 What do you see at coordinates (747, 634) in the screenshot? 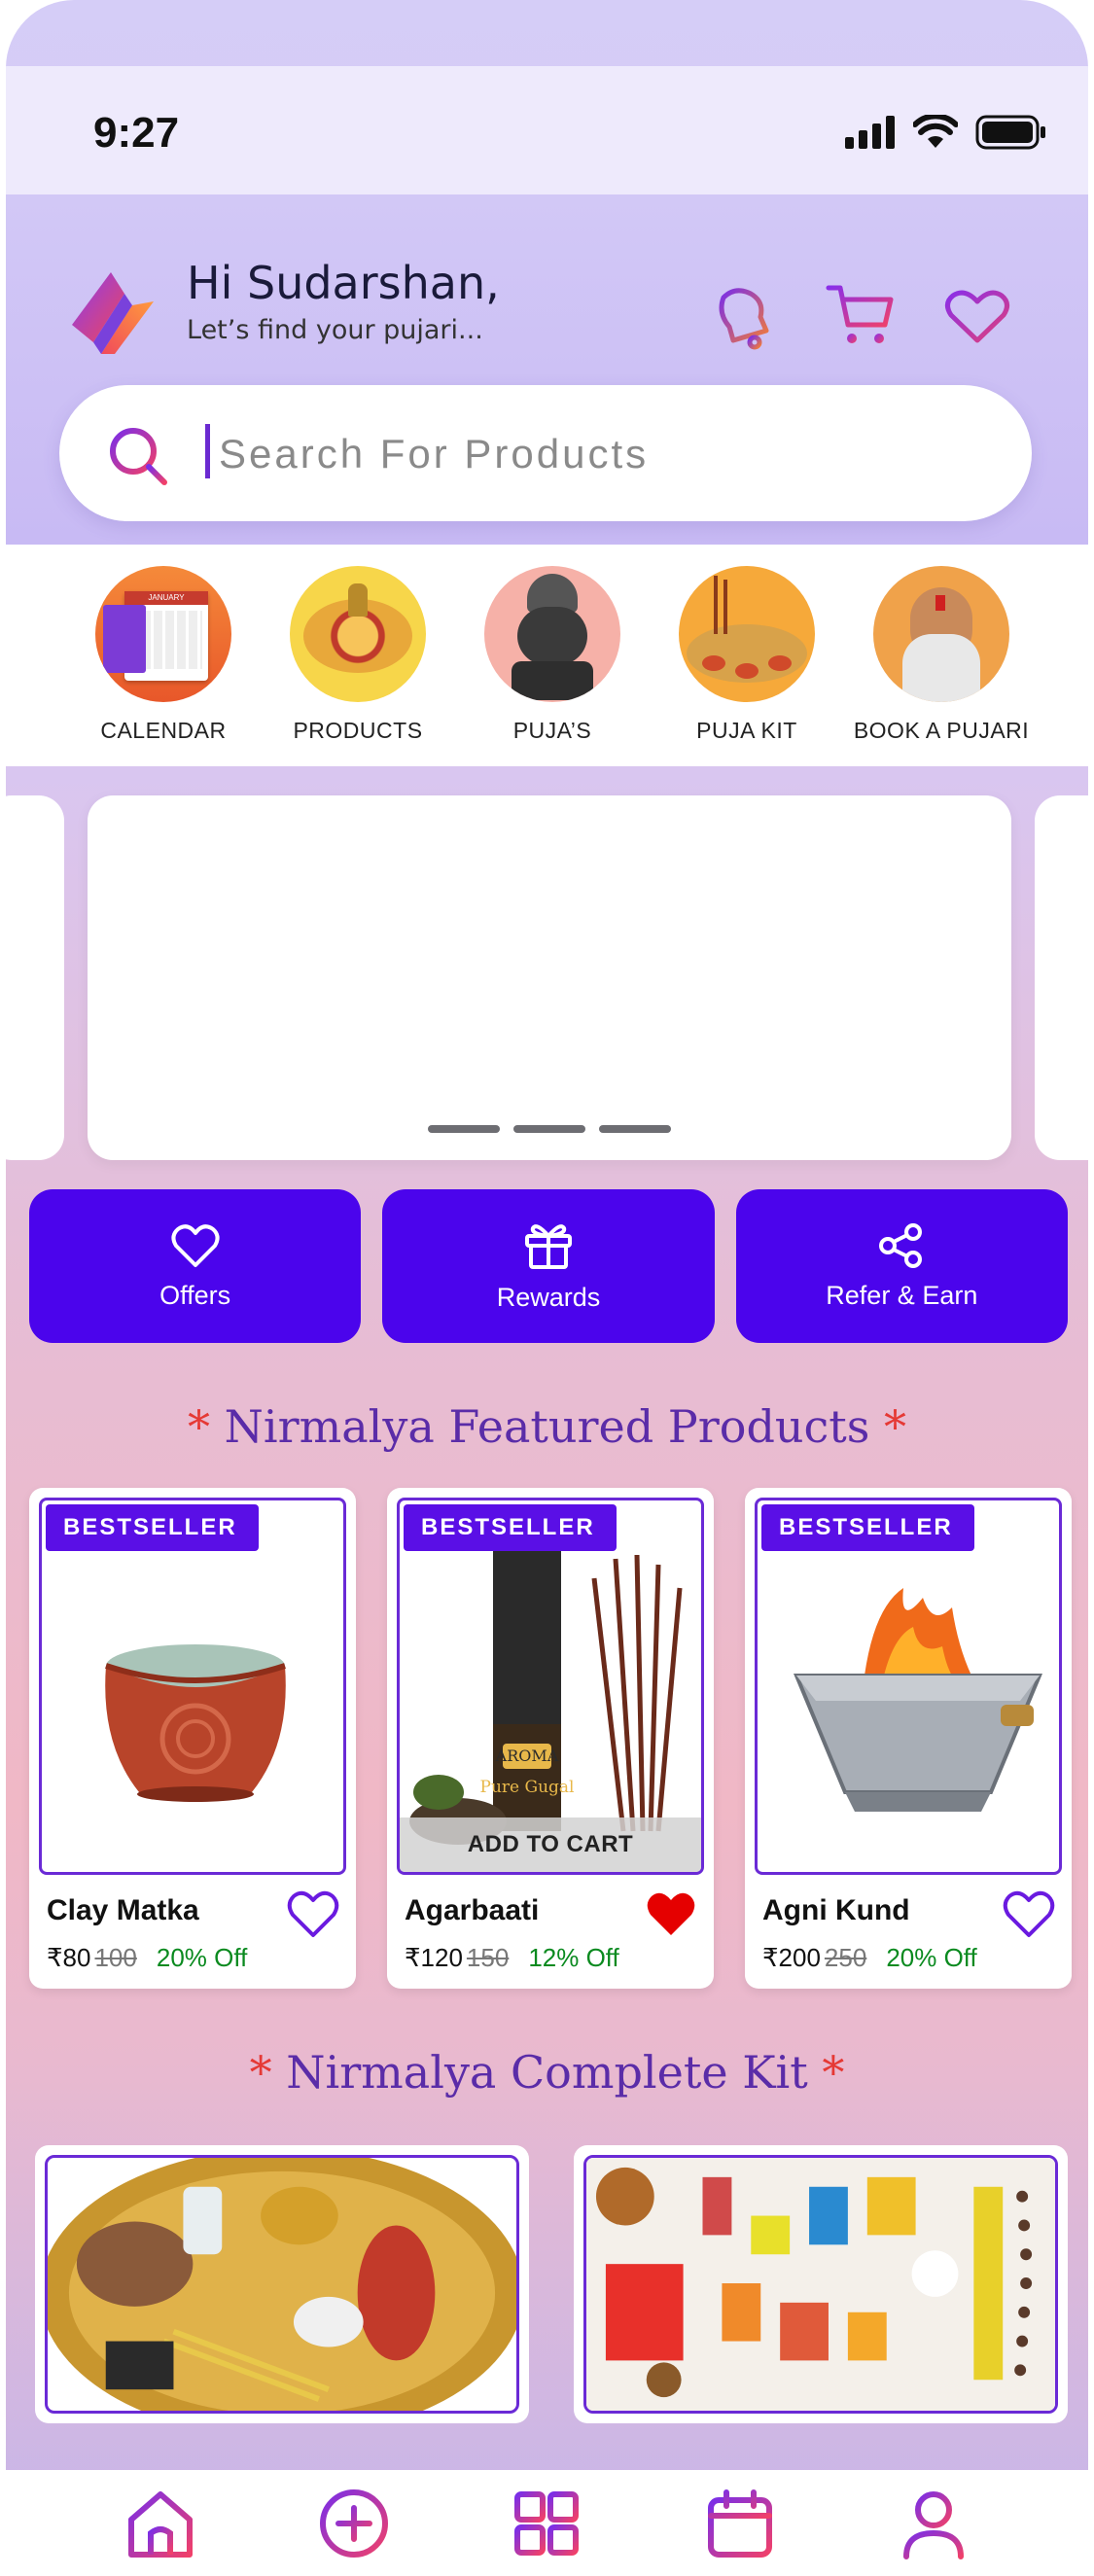
I see `puja-kit-thumbnail` at bounding box center [747, 634].